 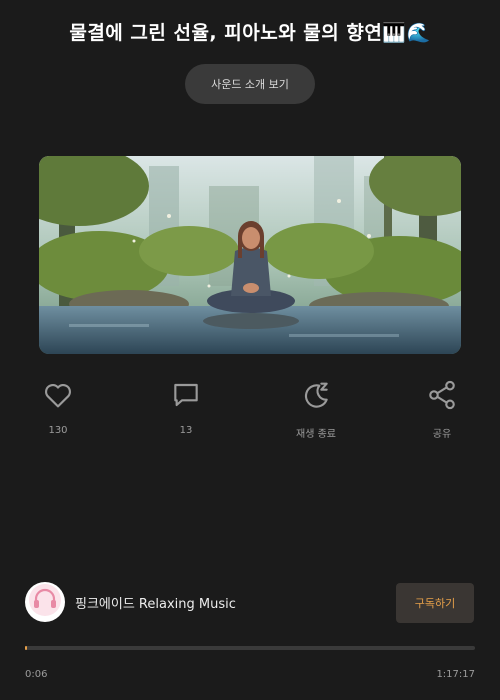 I want to click on headphones-icon, so click(x=45, y=602).